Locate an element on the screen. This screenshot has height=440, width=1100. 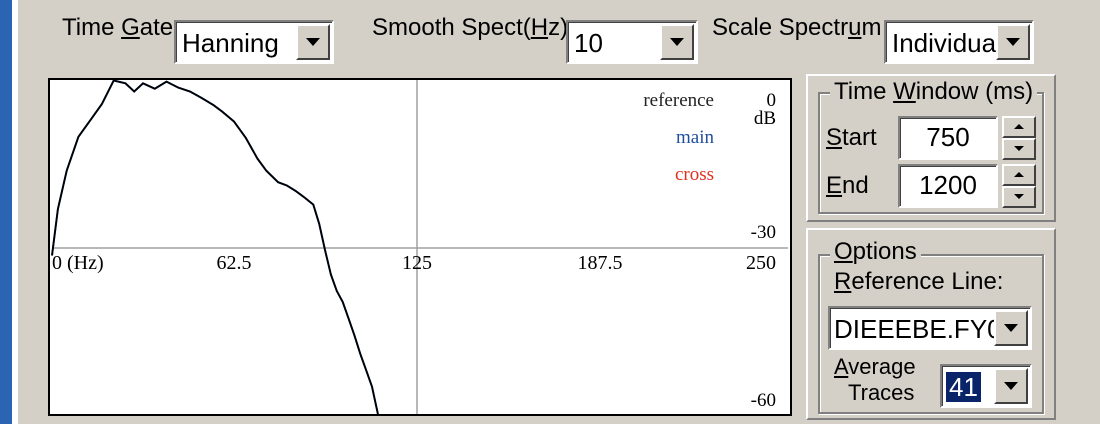
end-label: End is located at coordinates (847, 185).